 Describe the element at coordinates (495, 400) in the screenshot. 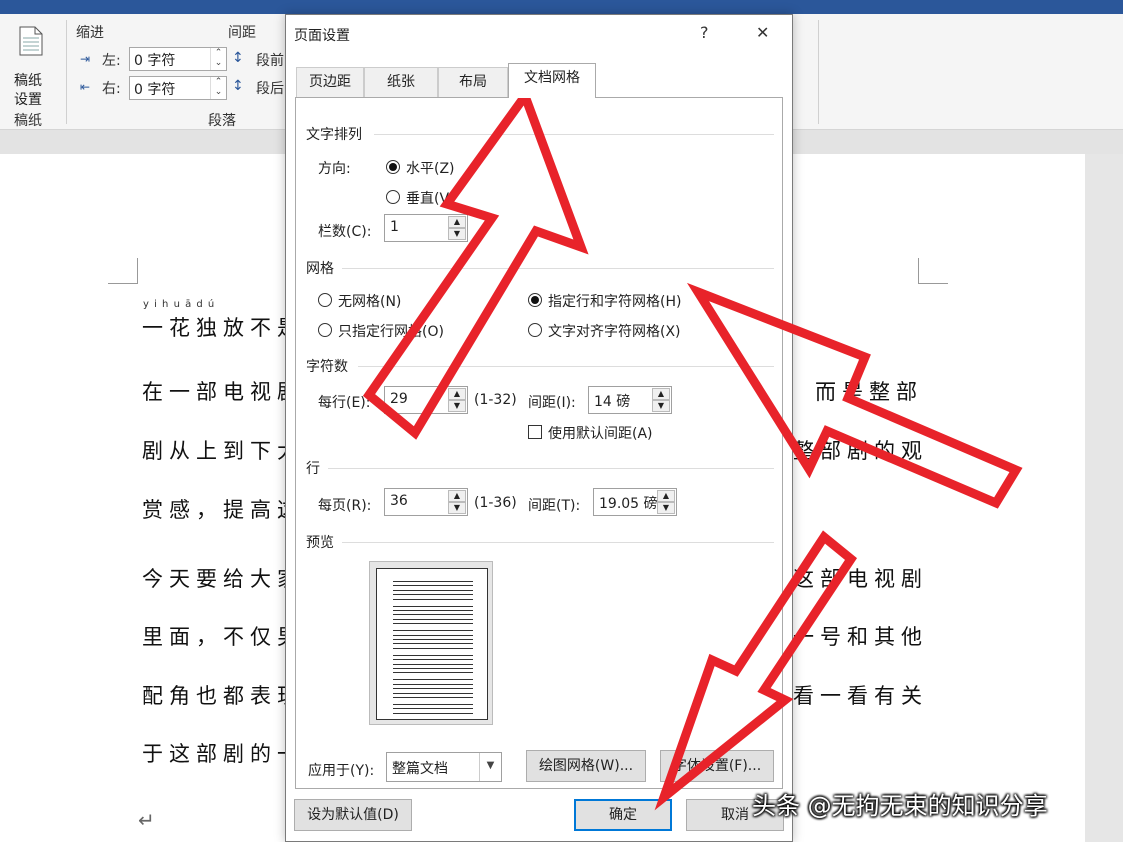

I see `chars-per-line-range: (1-32)` at that location.